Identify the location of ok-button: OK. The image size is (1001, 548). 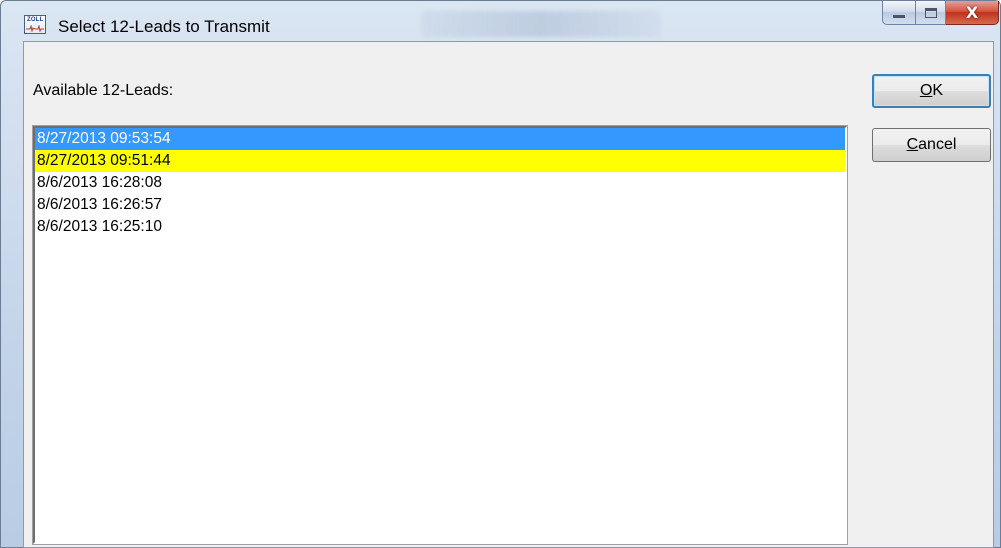
(931, 91).